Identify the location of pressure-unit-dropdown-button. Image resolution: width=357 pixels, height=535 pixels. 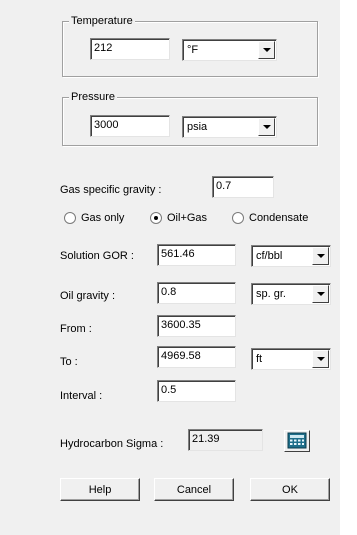
(266, 127).